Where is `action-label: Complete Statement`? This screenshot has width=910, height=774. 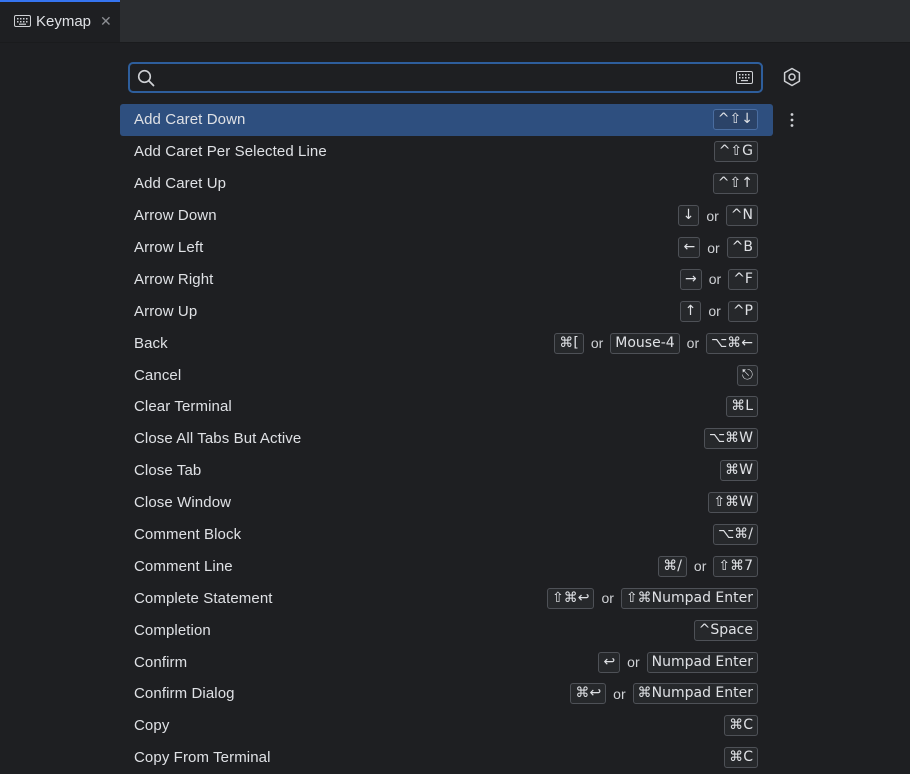
action-label: Complete Statement is located at coordinates (203, 598).